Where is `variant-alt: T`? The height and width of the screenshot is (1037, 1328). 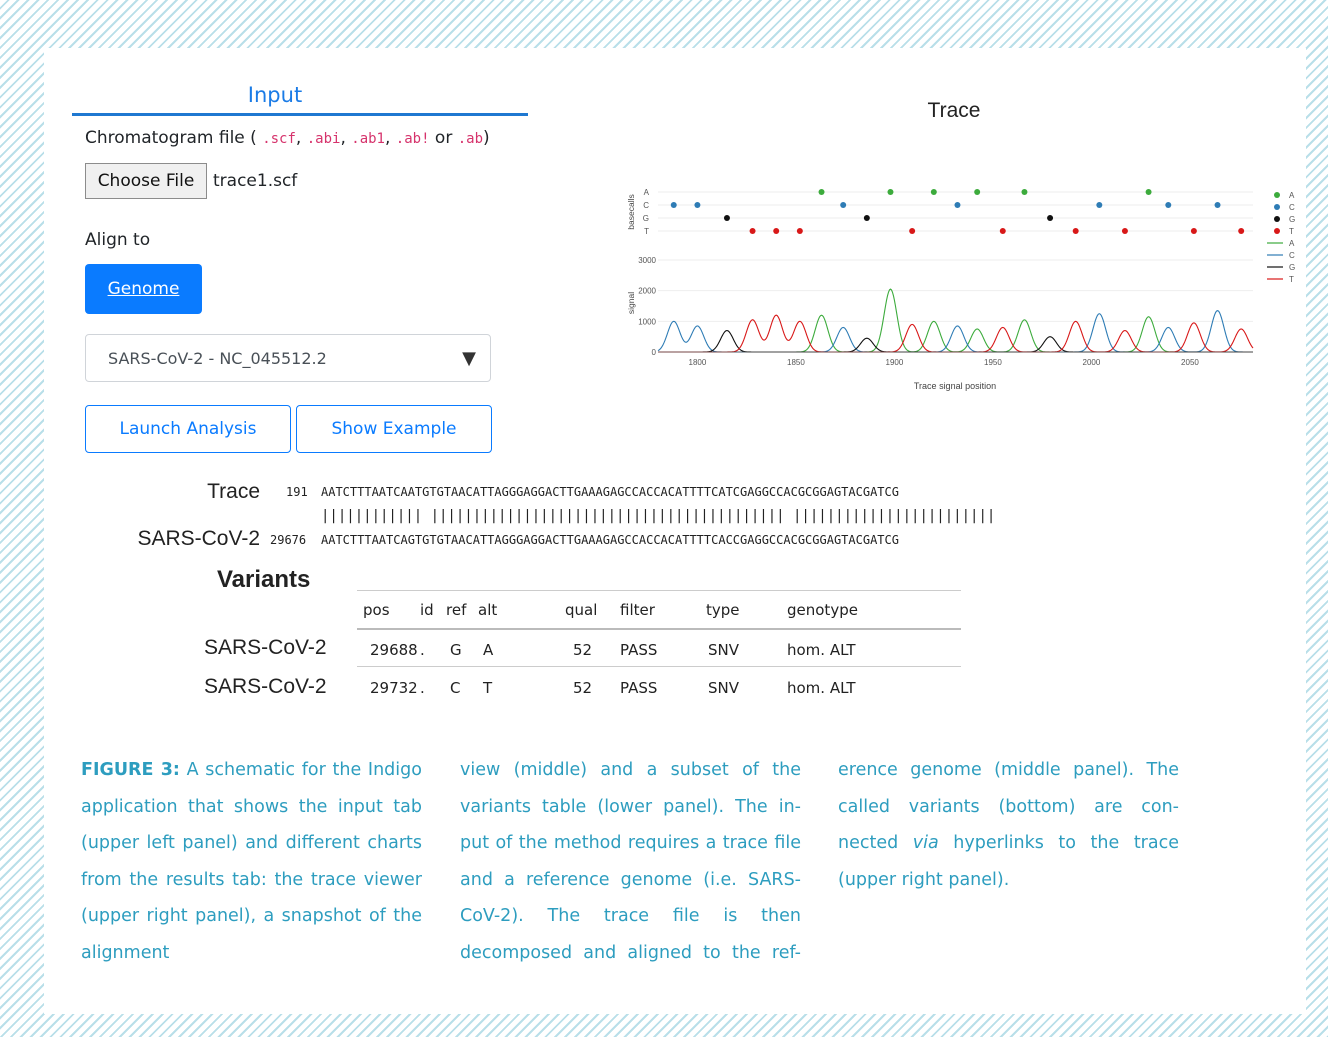 variant-alt: T is located at coordinates (488, 688).